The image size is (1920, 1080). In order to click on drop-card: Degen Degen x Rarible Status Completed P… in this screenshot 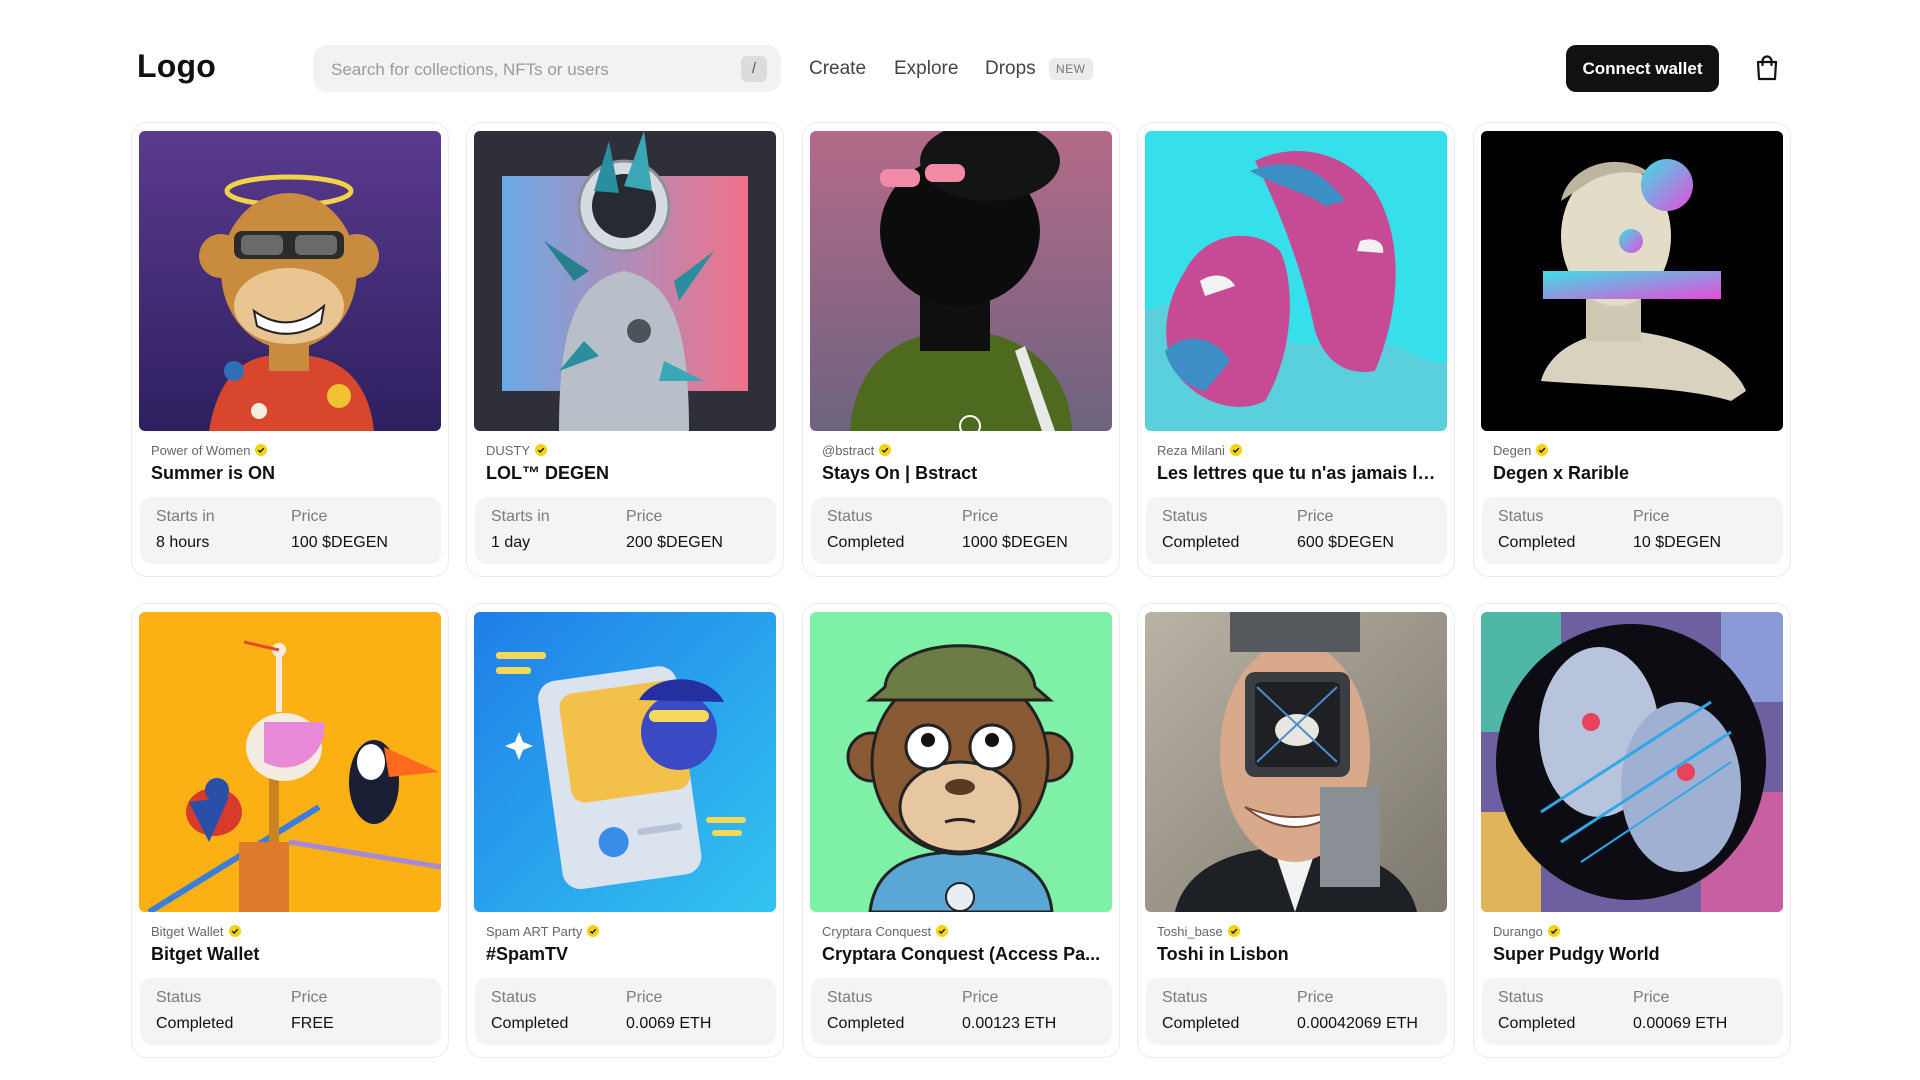, I will do `click(1632, 349)`.